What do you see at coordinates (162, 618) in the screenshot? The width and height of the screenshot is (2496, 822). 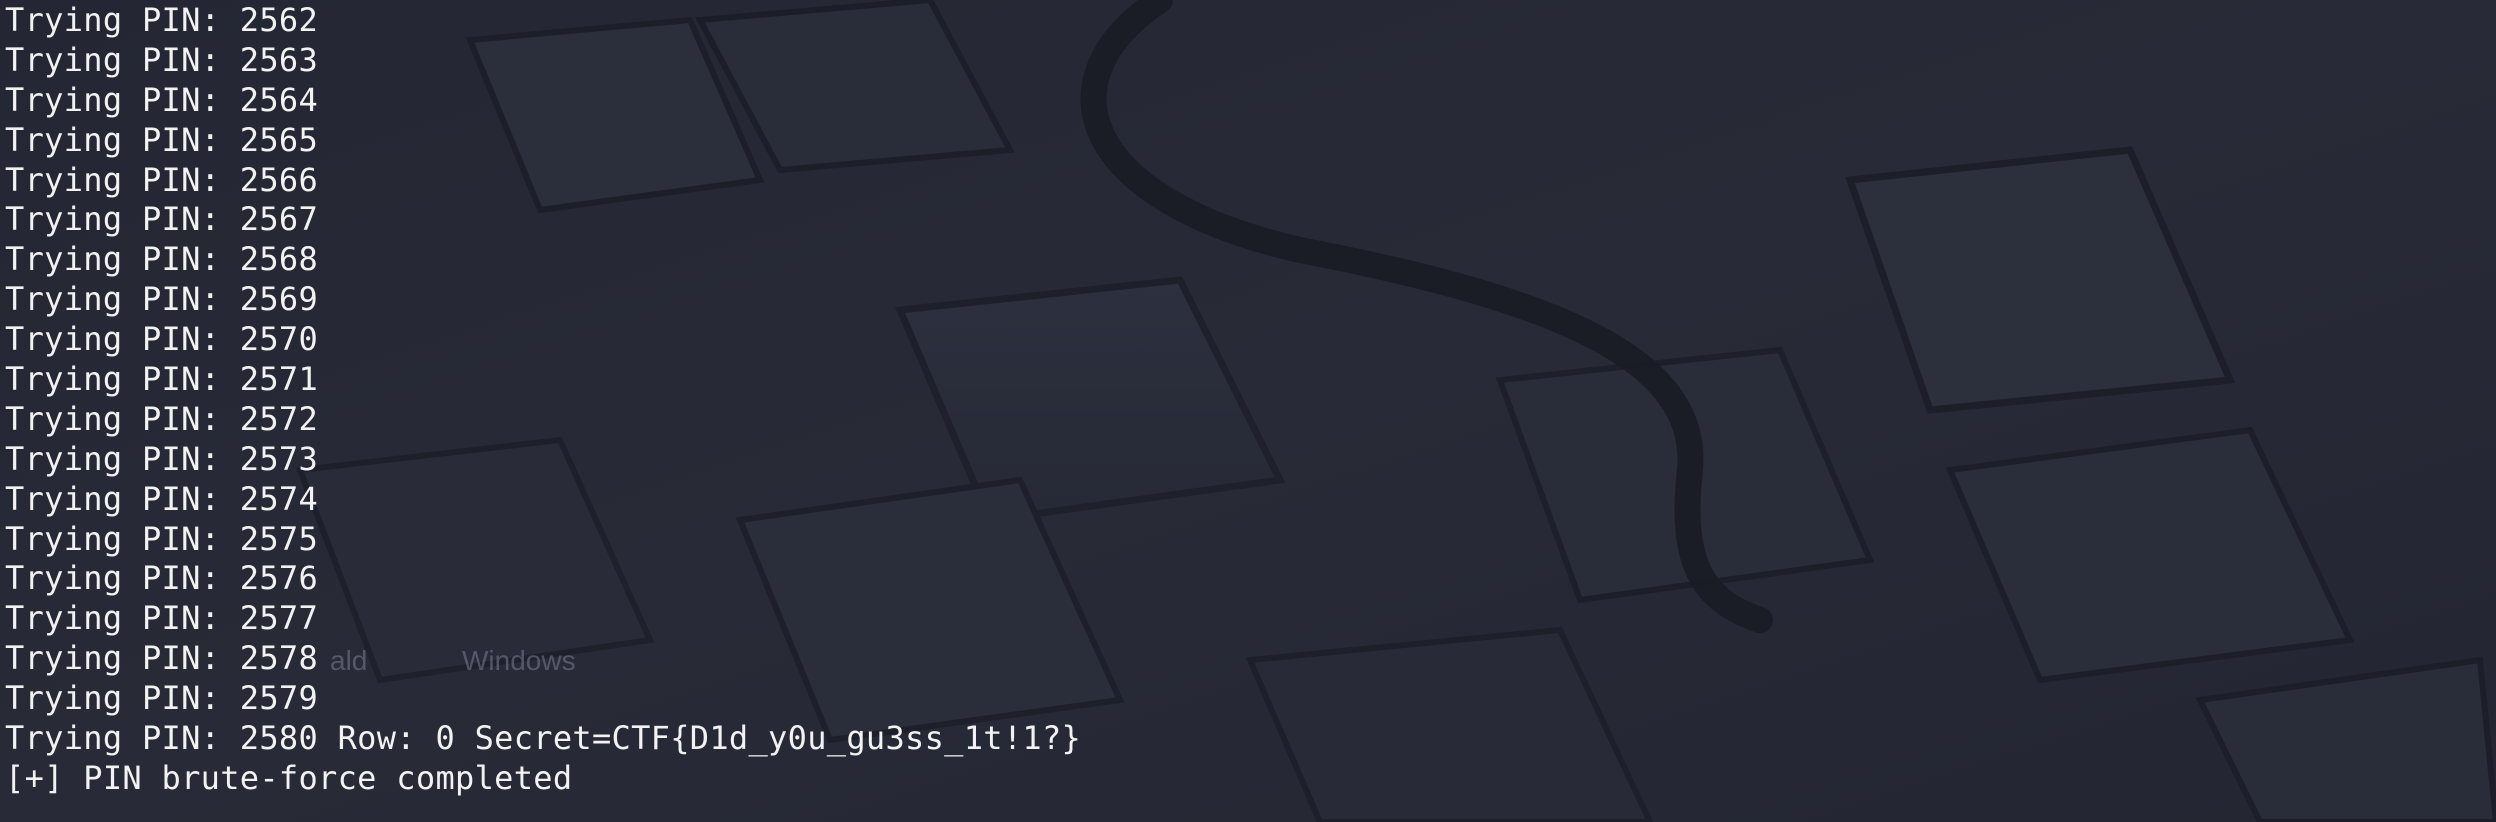 I see `terminal-line: Trying PIN: 2577` at bounding box center [162, 618].